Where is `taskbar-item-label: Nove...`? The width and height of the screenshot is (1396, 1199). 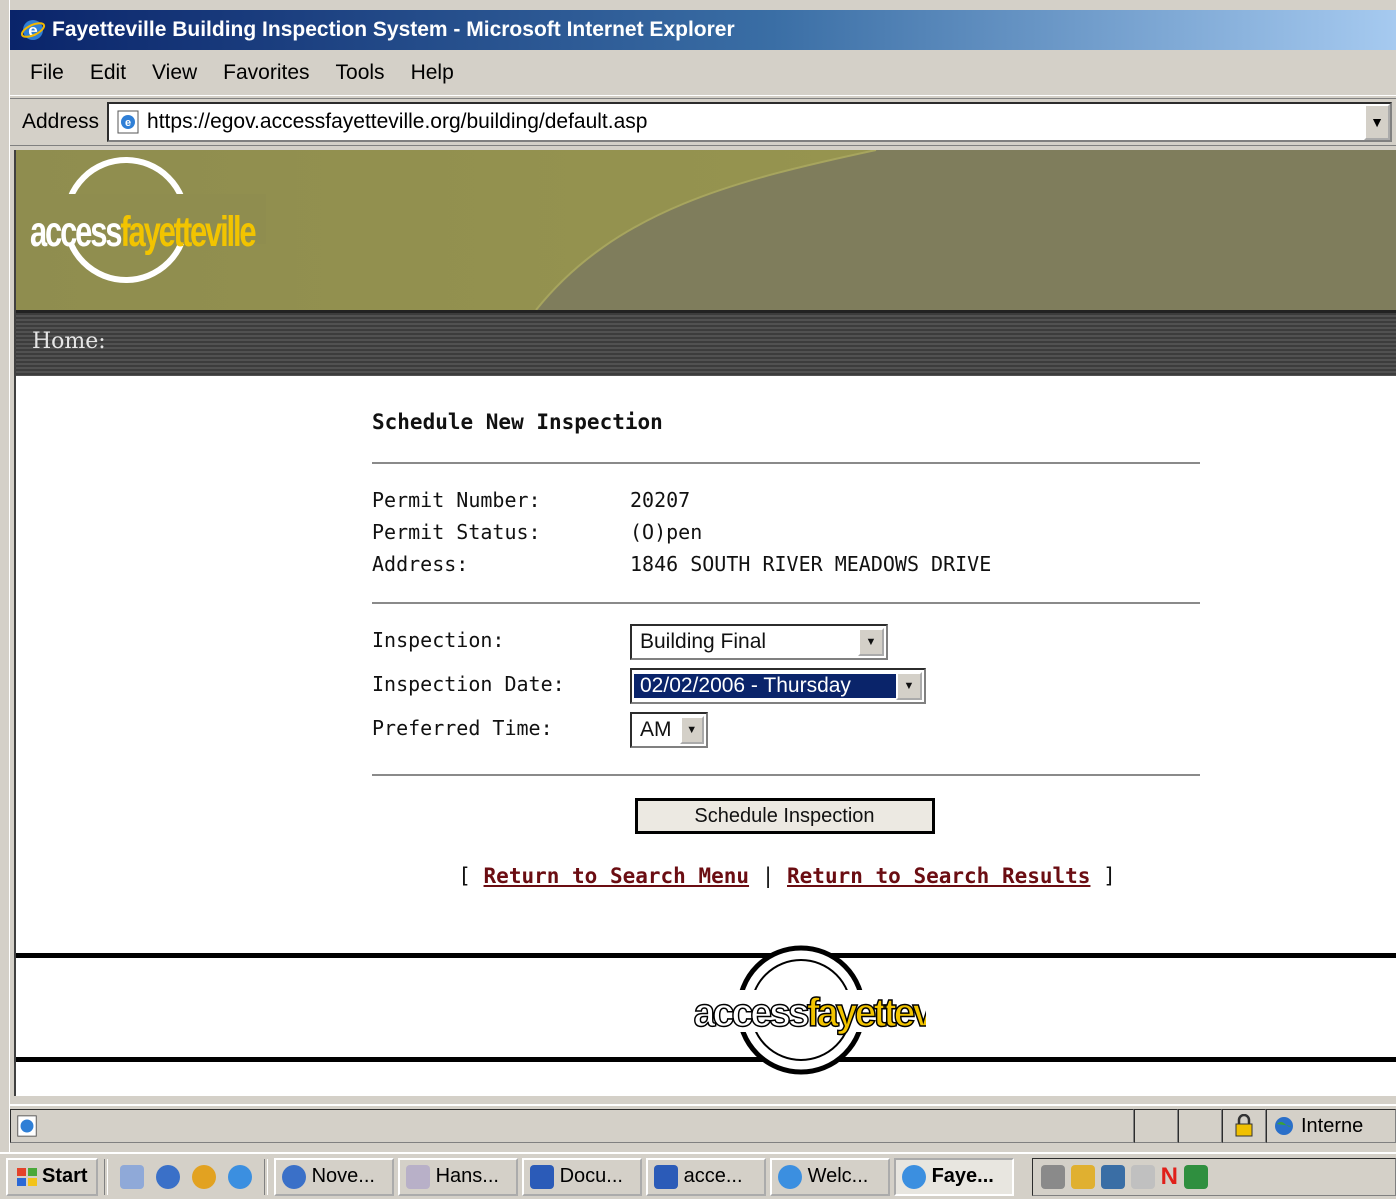 taskbar-item-label: Nove... is located at coordinates (343, 1176).